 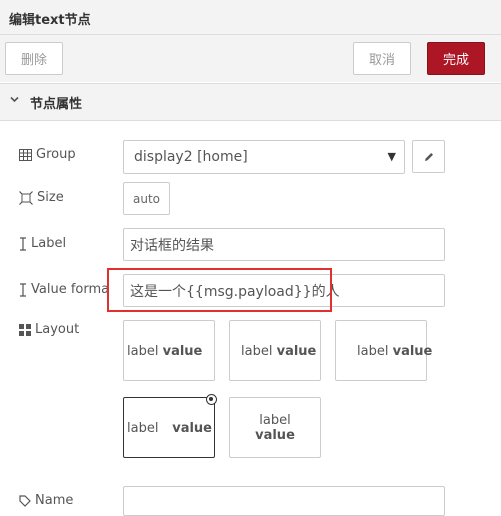 I want to click on label-label-row: Label, so click(x=42, y=243).